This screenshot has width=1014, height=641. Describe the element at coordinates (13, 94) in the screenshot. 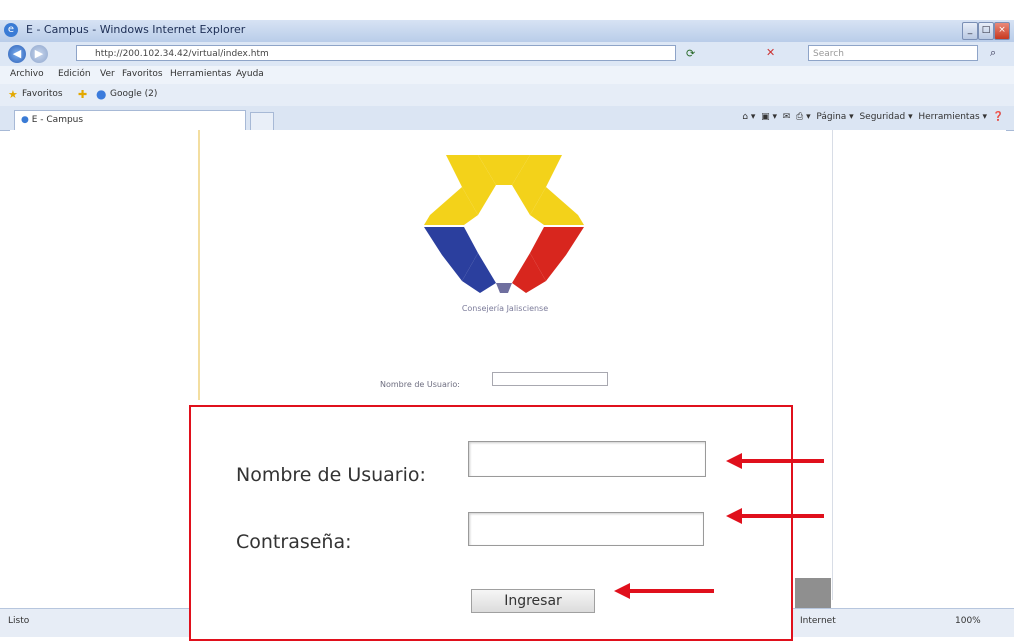

I see `star-icon: ★` at that location.